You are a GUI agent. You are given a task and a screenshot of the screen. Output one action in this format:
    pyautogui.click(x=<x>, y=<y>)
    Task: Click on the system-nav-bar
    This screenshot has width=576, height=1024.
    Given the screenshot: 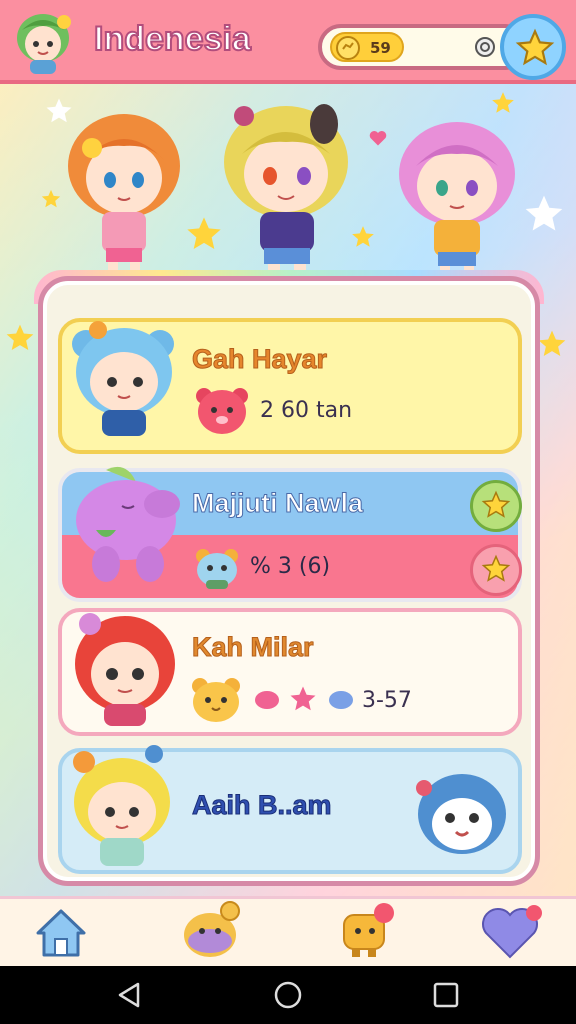 What is the action you would take?
    pyautogui.click(x=288, y=995)
    